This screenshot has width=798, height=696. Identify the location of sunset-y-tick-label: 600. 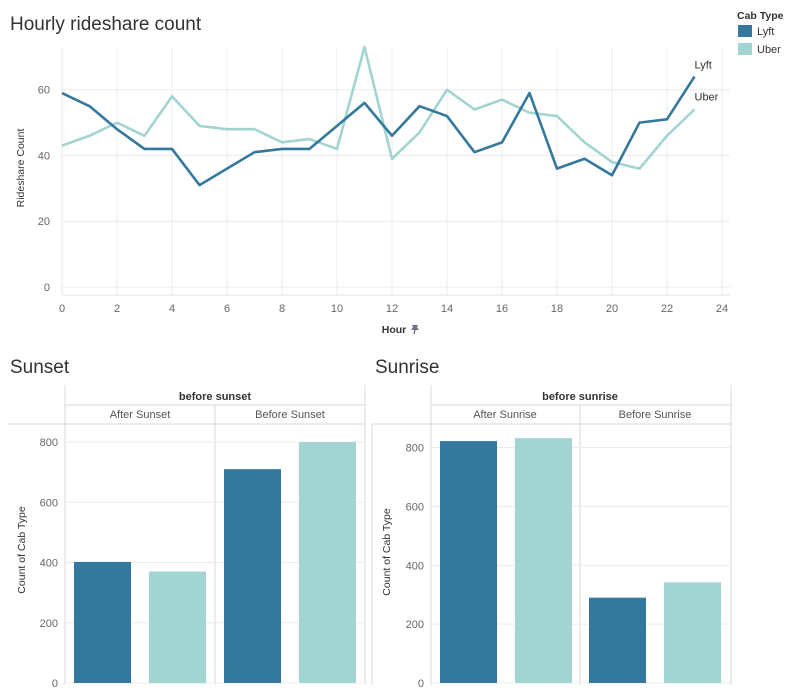
(49, 503).